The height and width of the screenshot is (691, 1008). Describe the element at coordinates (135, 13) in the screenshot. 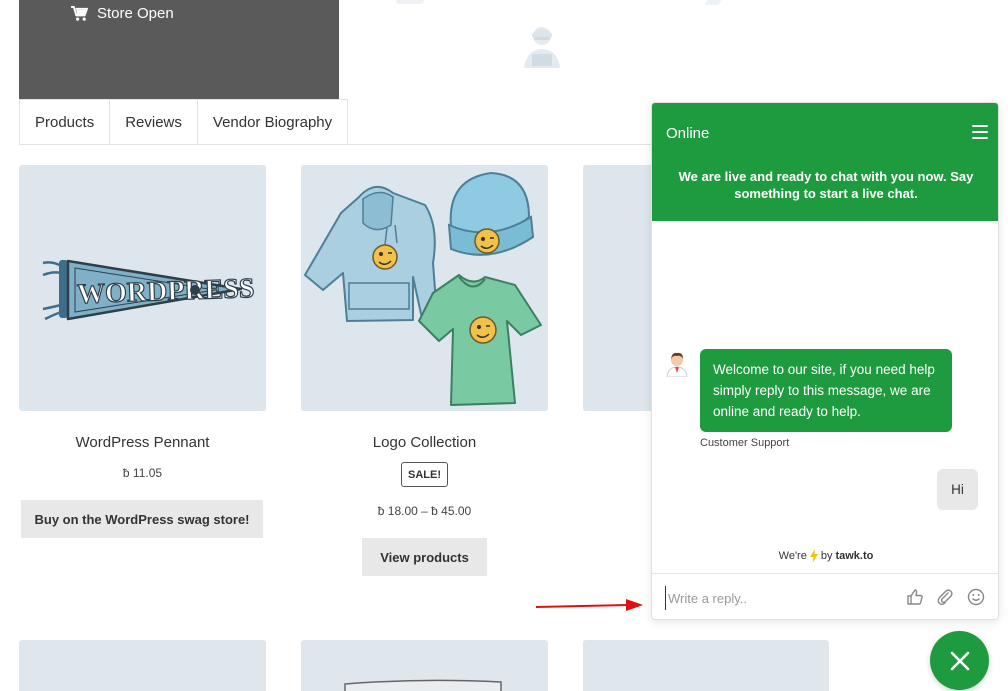

I see `store-status-label: Store Open` at that location.